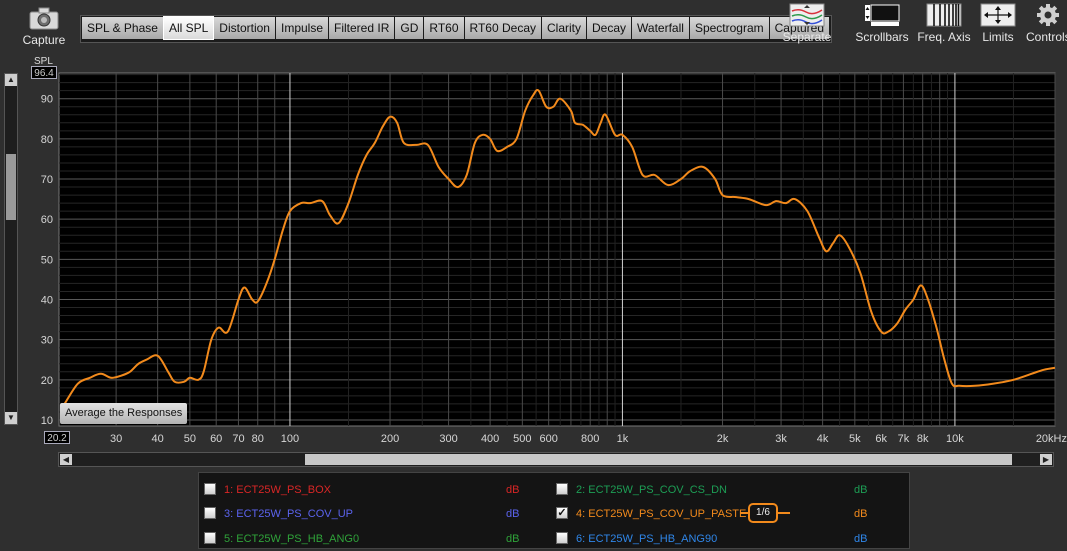 The image size is (1067, 551). I want to click on legend-item-4: ✓ 4: ECT25W_PS_COV_UP_PASTE dB 1/6, so click(726, 513).